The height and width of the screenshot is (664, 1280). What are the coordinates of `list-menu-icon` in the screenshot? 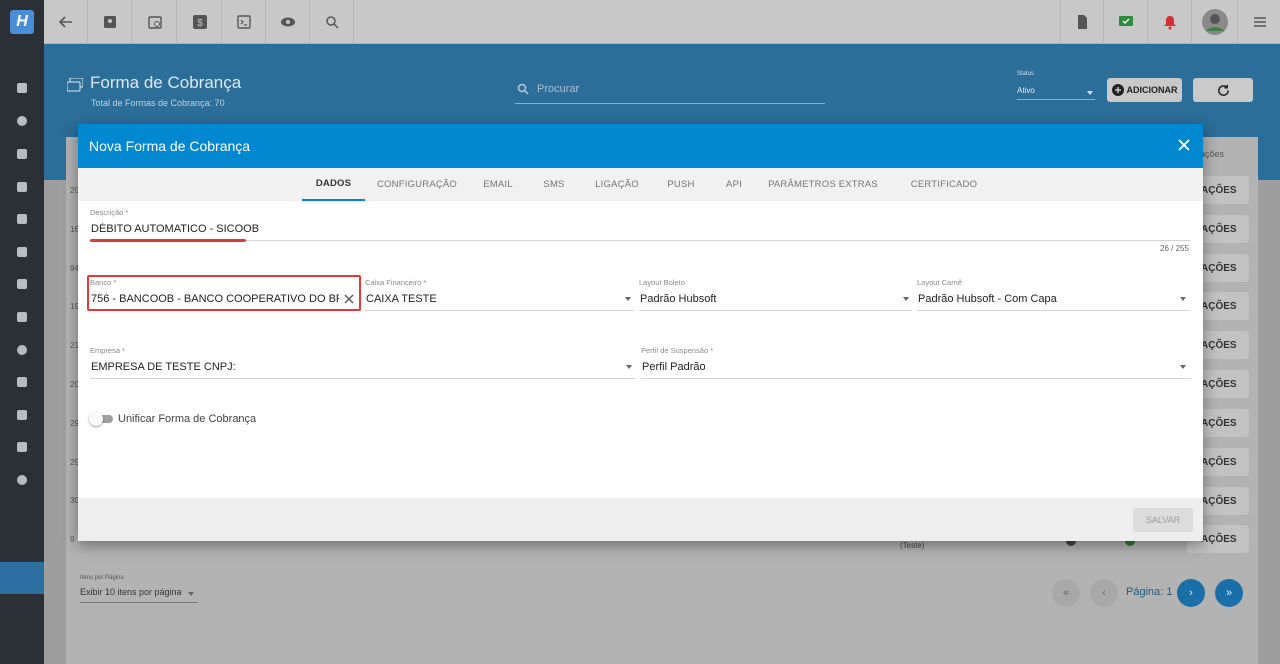 It's located at (1260, 22).